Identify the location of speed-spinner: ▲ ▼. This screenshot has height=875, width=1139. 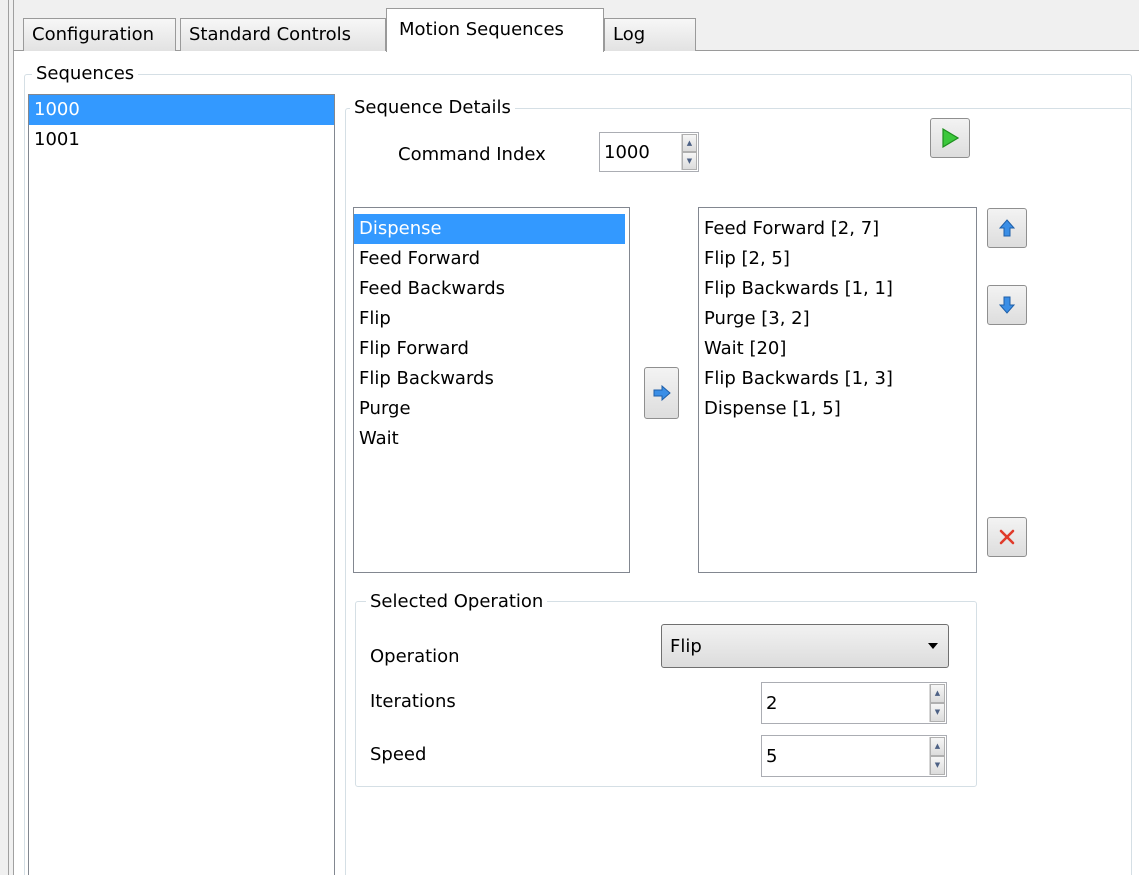
(937, 756).